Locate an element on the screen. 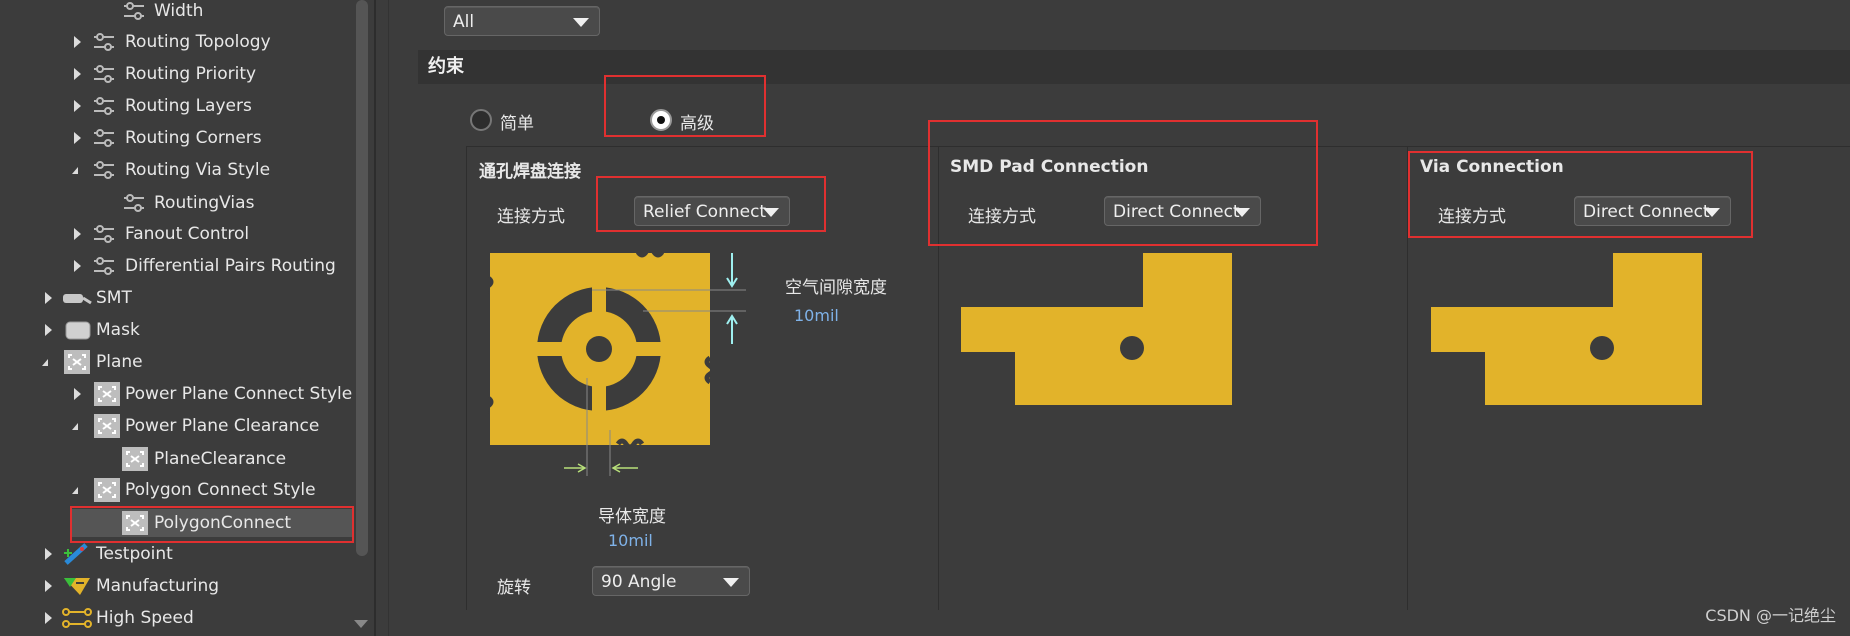 The height and width of the screenshot is (636, 1850). conductor-width-value: 10mil is located at coordinates (630, 540).